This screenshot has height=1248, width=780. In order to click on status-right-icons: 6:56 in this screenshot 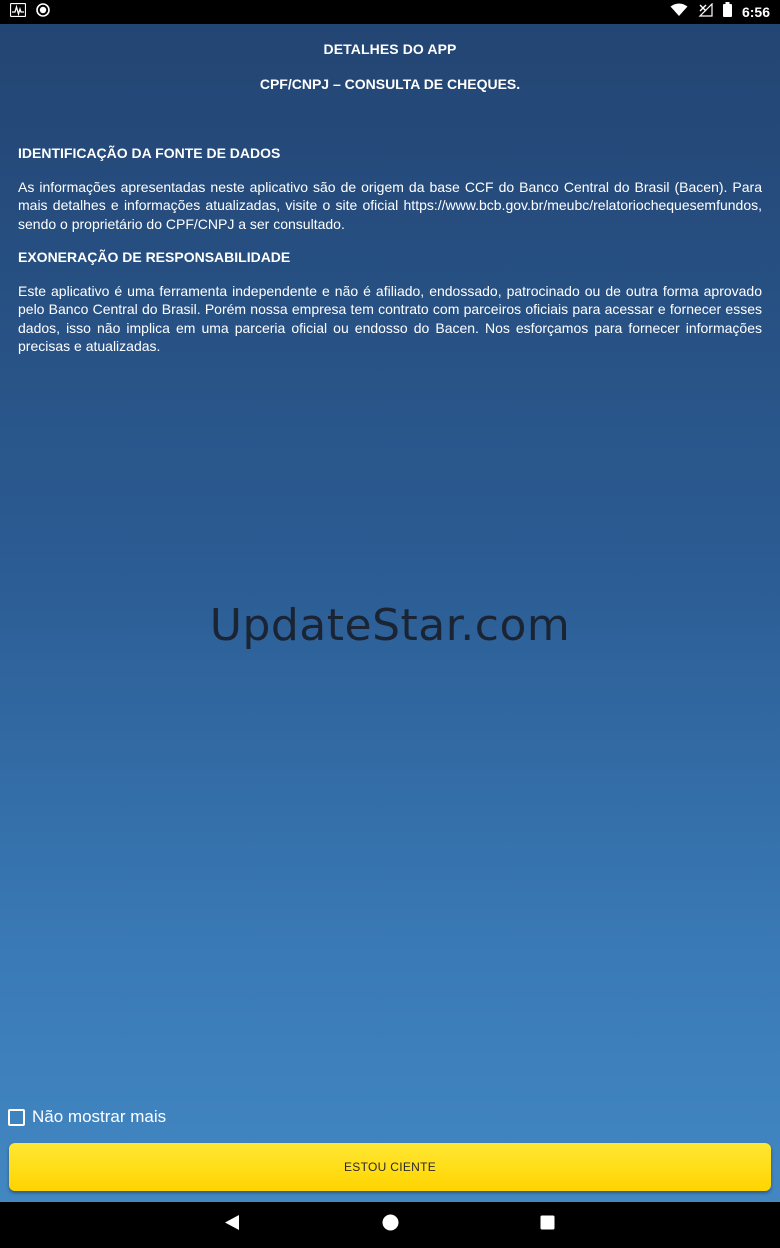, I will do `click(720, 12)`.